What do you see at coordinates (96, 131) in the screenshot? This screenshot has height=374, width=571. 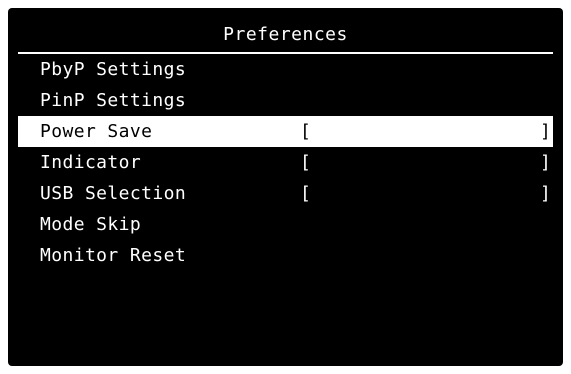 I see `menu-item-label: Power Save` at bounding box center [96, 131].